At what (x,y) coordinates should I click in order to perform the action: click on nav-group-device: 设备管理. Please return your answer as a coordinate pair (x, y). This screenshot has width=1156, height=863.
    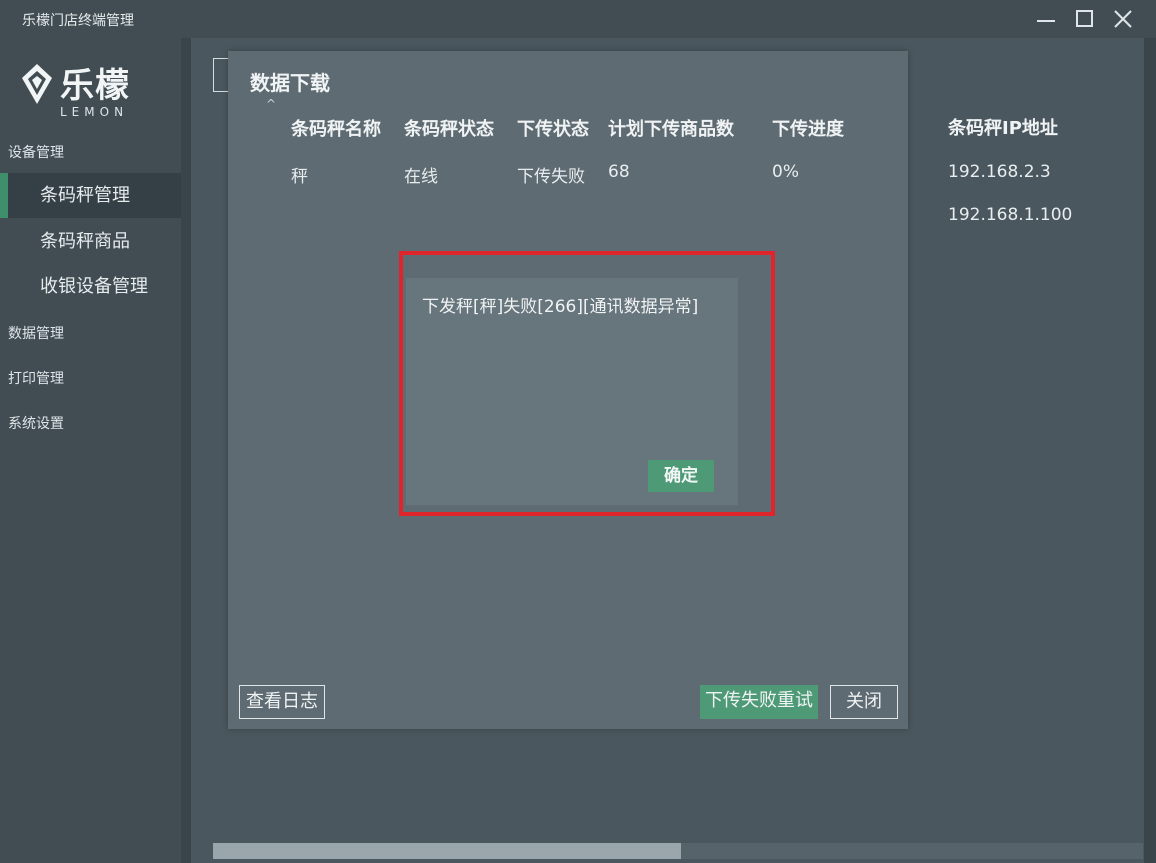
    Looking at the image, I should click on (36, 152).